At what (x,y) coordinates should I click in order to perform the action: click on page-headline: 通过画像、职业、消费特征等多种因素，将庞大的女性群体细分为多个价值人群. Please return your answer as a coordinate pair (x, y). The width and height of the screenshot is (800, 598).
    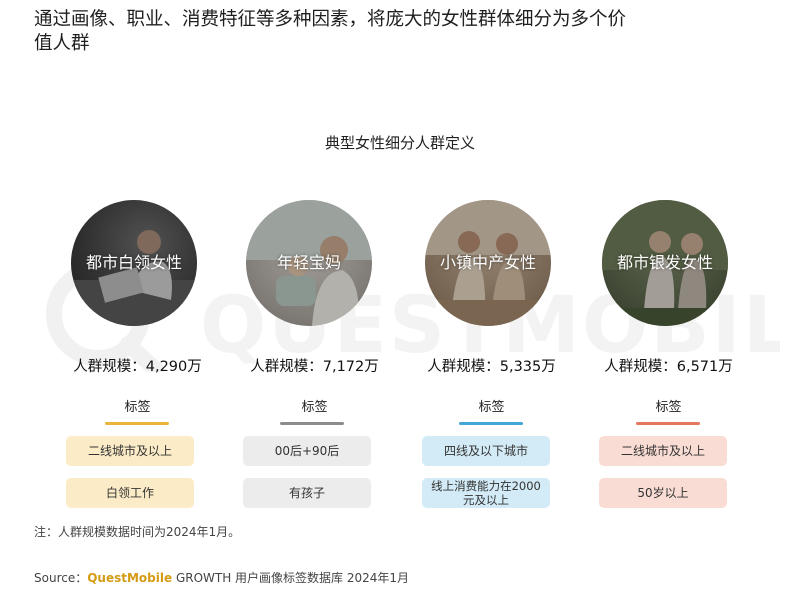
    Looking at the image, I should click on (330, 31).